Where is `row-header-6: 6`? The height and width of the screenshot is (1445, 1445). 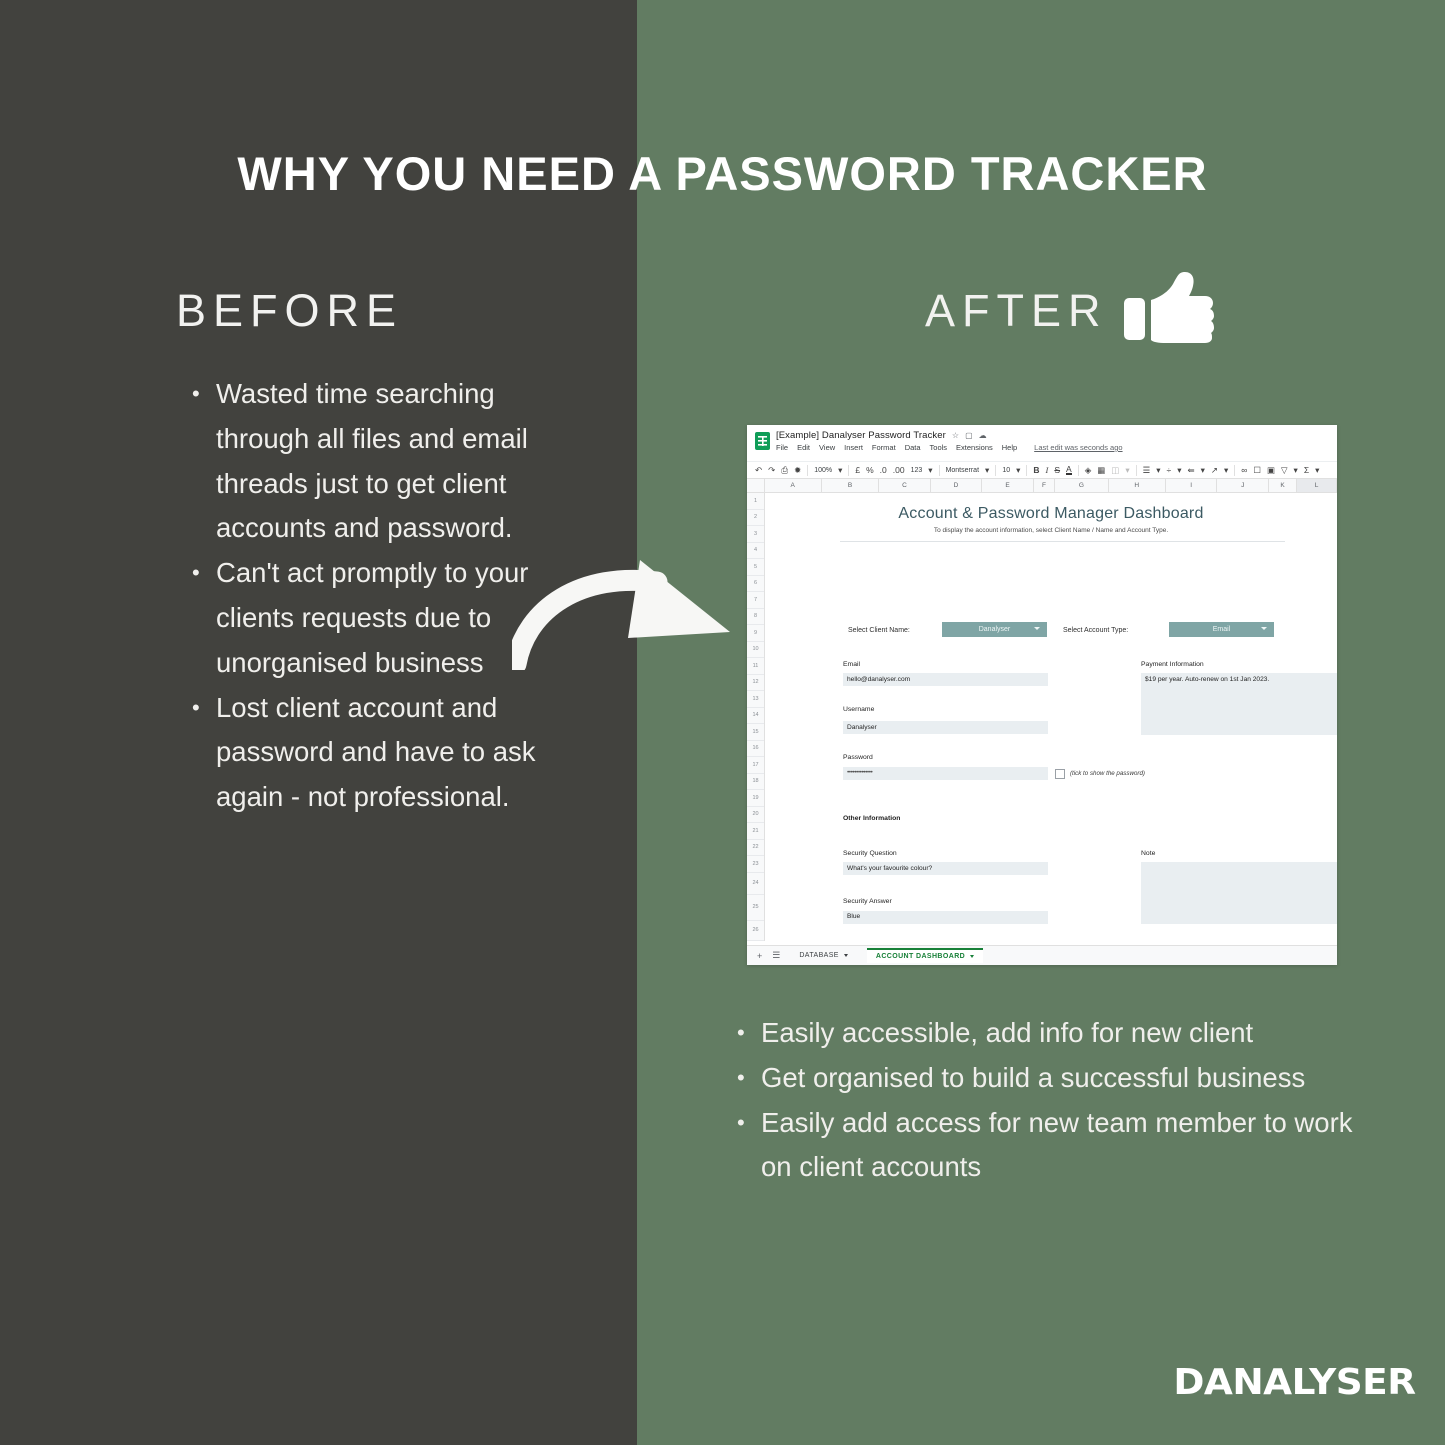
row-header-6: 6 is located at coordinates (755, 584).